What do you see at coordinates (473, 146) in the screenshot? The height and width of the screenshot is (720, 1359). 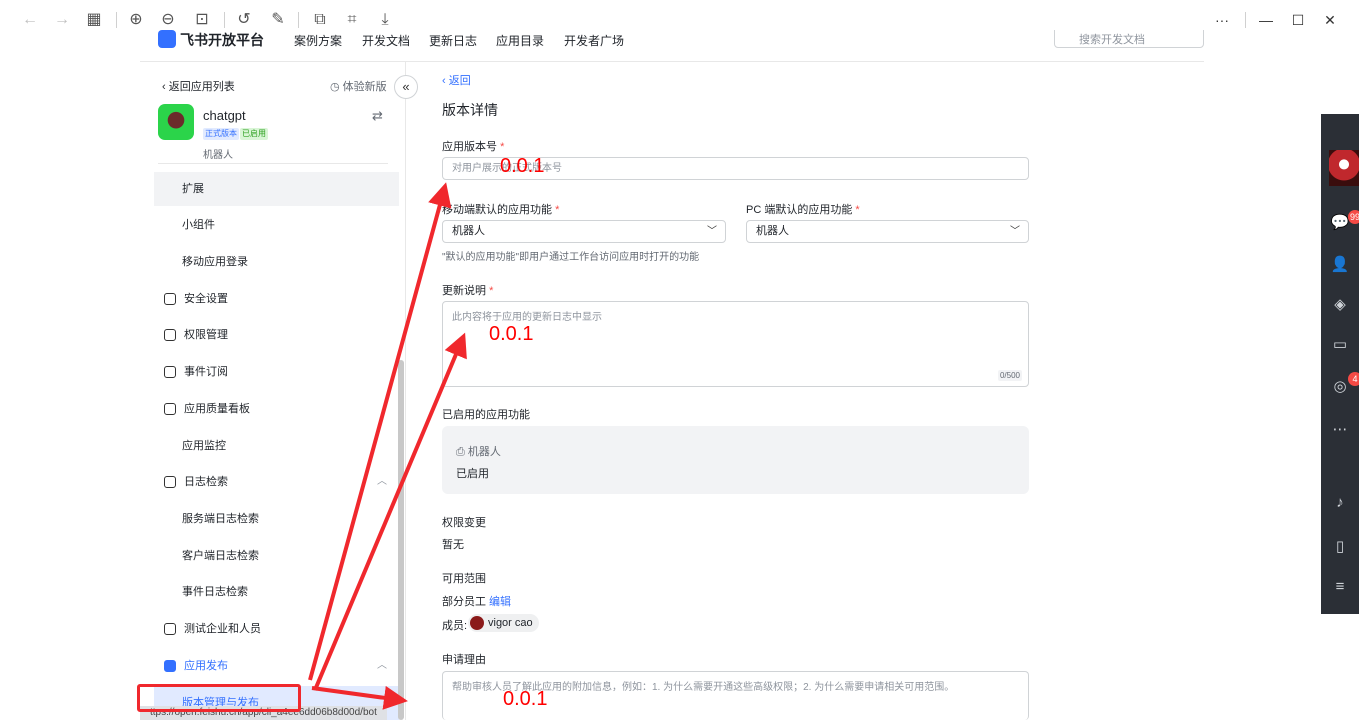 I see `version-label: 应用版本号 *` at bounding box center [473, 146].